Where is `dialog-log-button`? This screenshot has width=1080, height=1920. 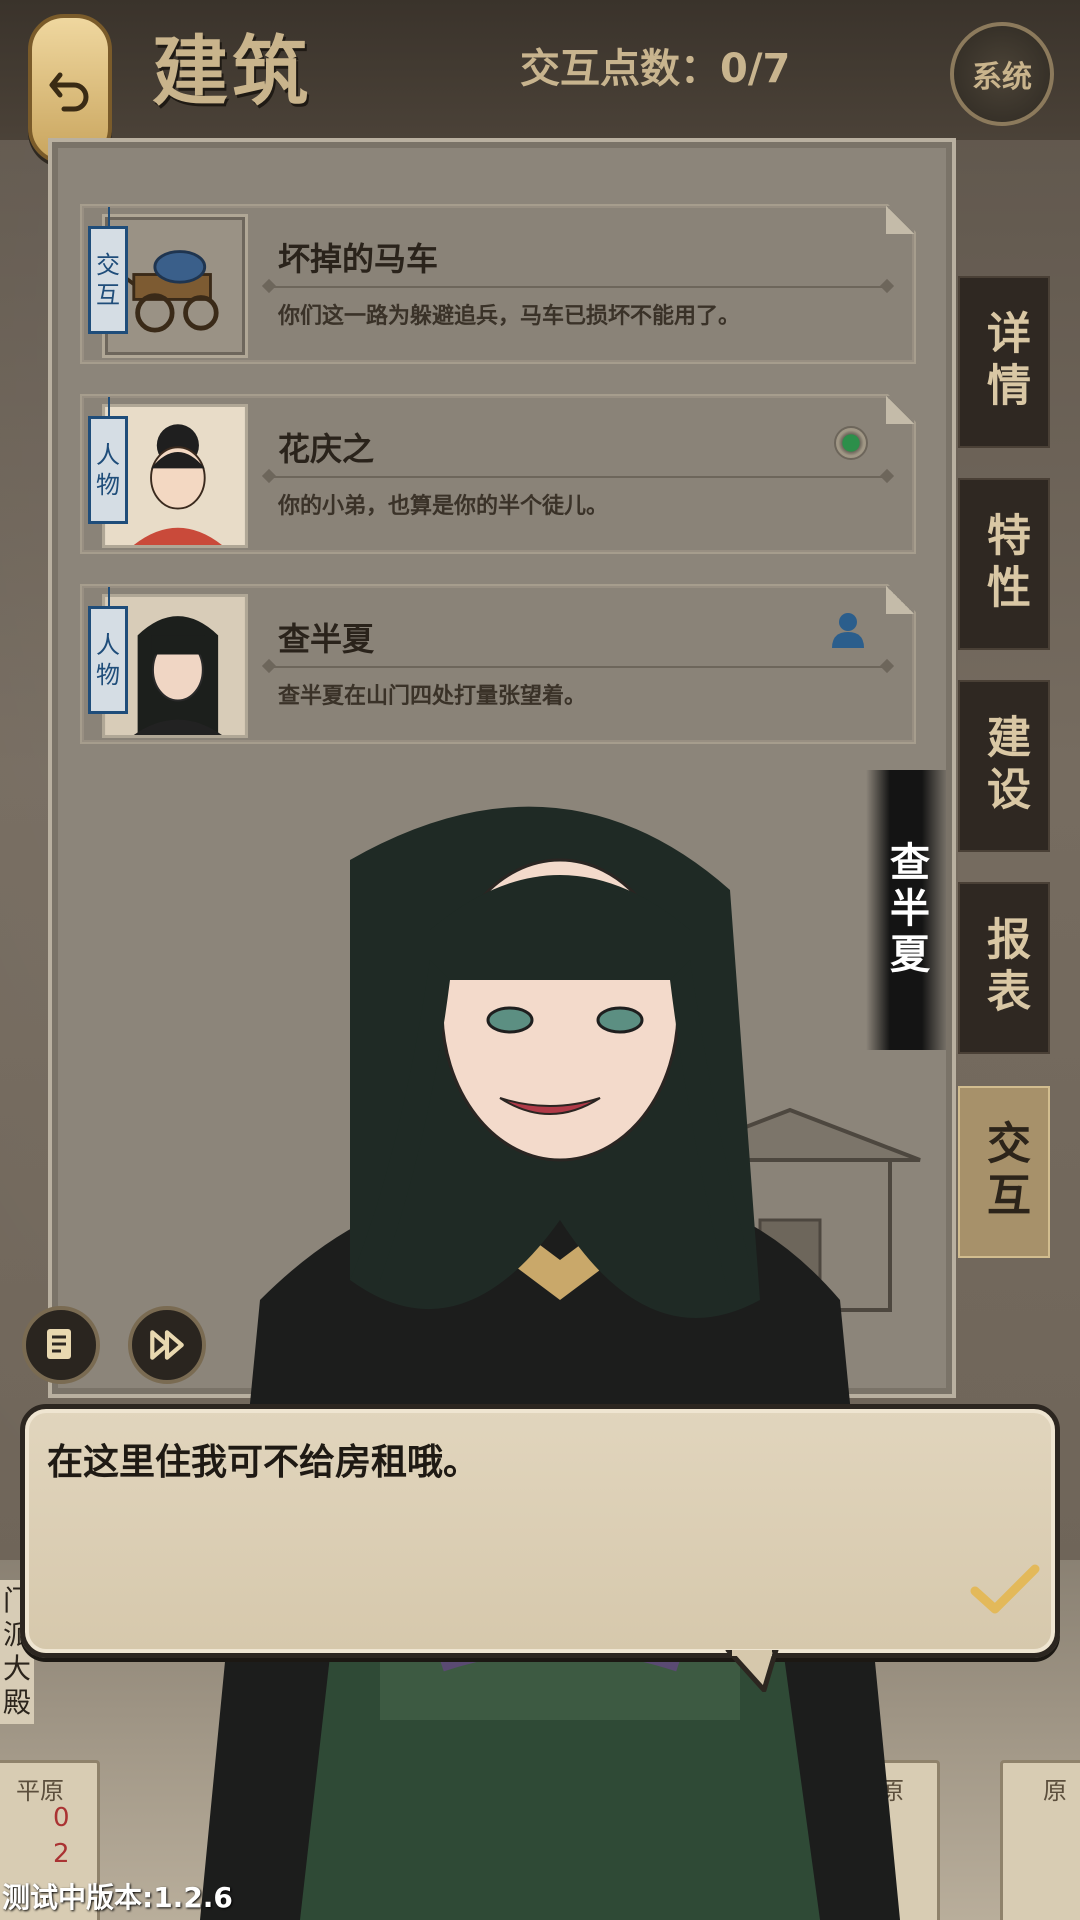
dialog-log-button is located at coordinates (61, 1345).